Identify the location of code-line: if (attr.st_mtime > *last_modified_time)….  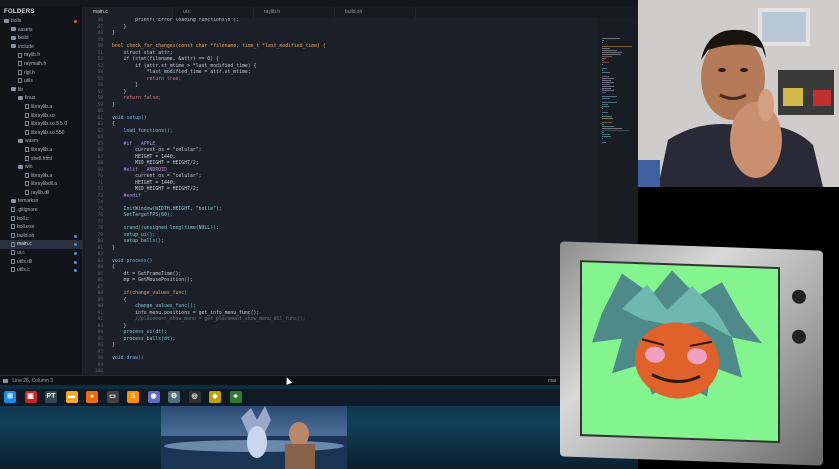
(184, 66).